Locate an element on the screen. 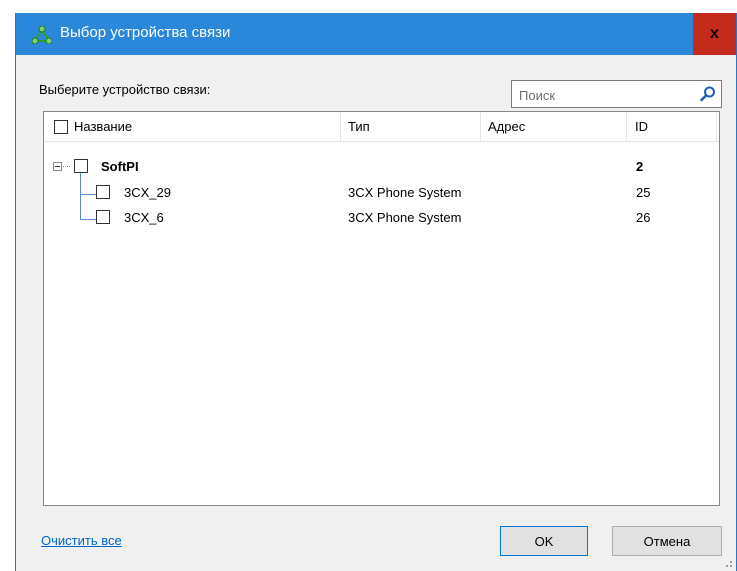  column-type-label: Тип is located at coordinates (359, 126).